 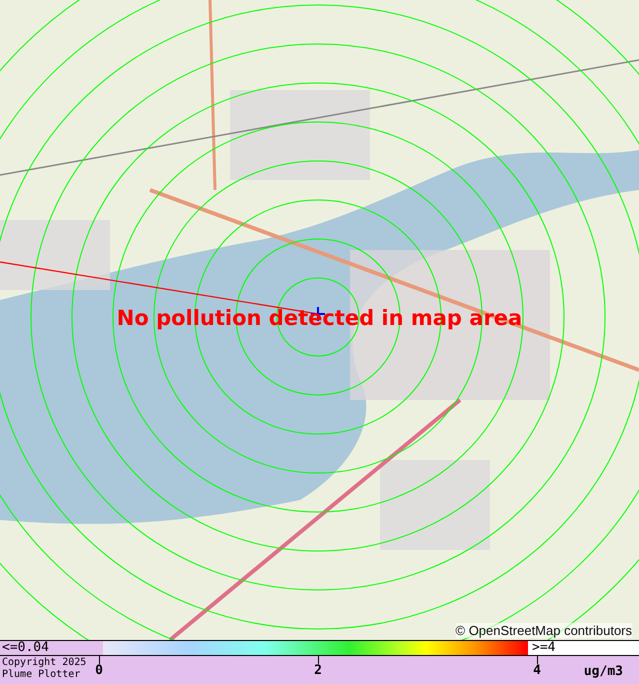 I want to click on low-limit-label: <=0.04, so click(x=51, y=648).